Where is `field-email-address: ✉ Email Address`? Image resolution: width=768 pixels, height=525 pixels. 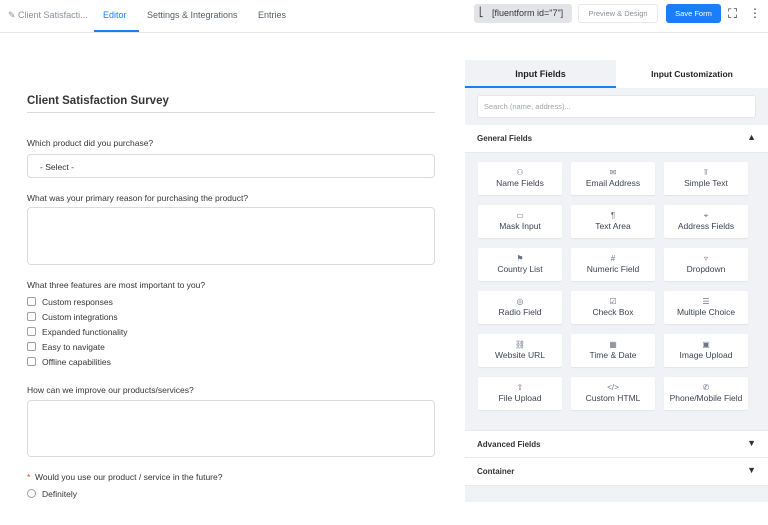
field-email-address: ✉ Email Address is located at coordinates (613, 178).